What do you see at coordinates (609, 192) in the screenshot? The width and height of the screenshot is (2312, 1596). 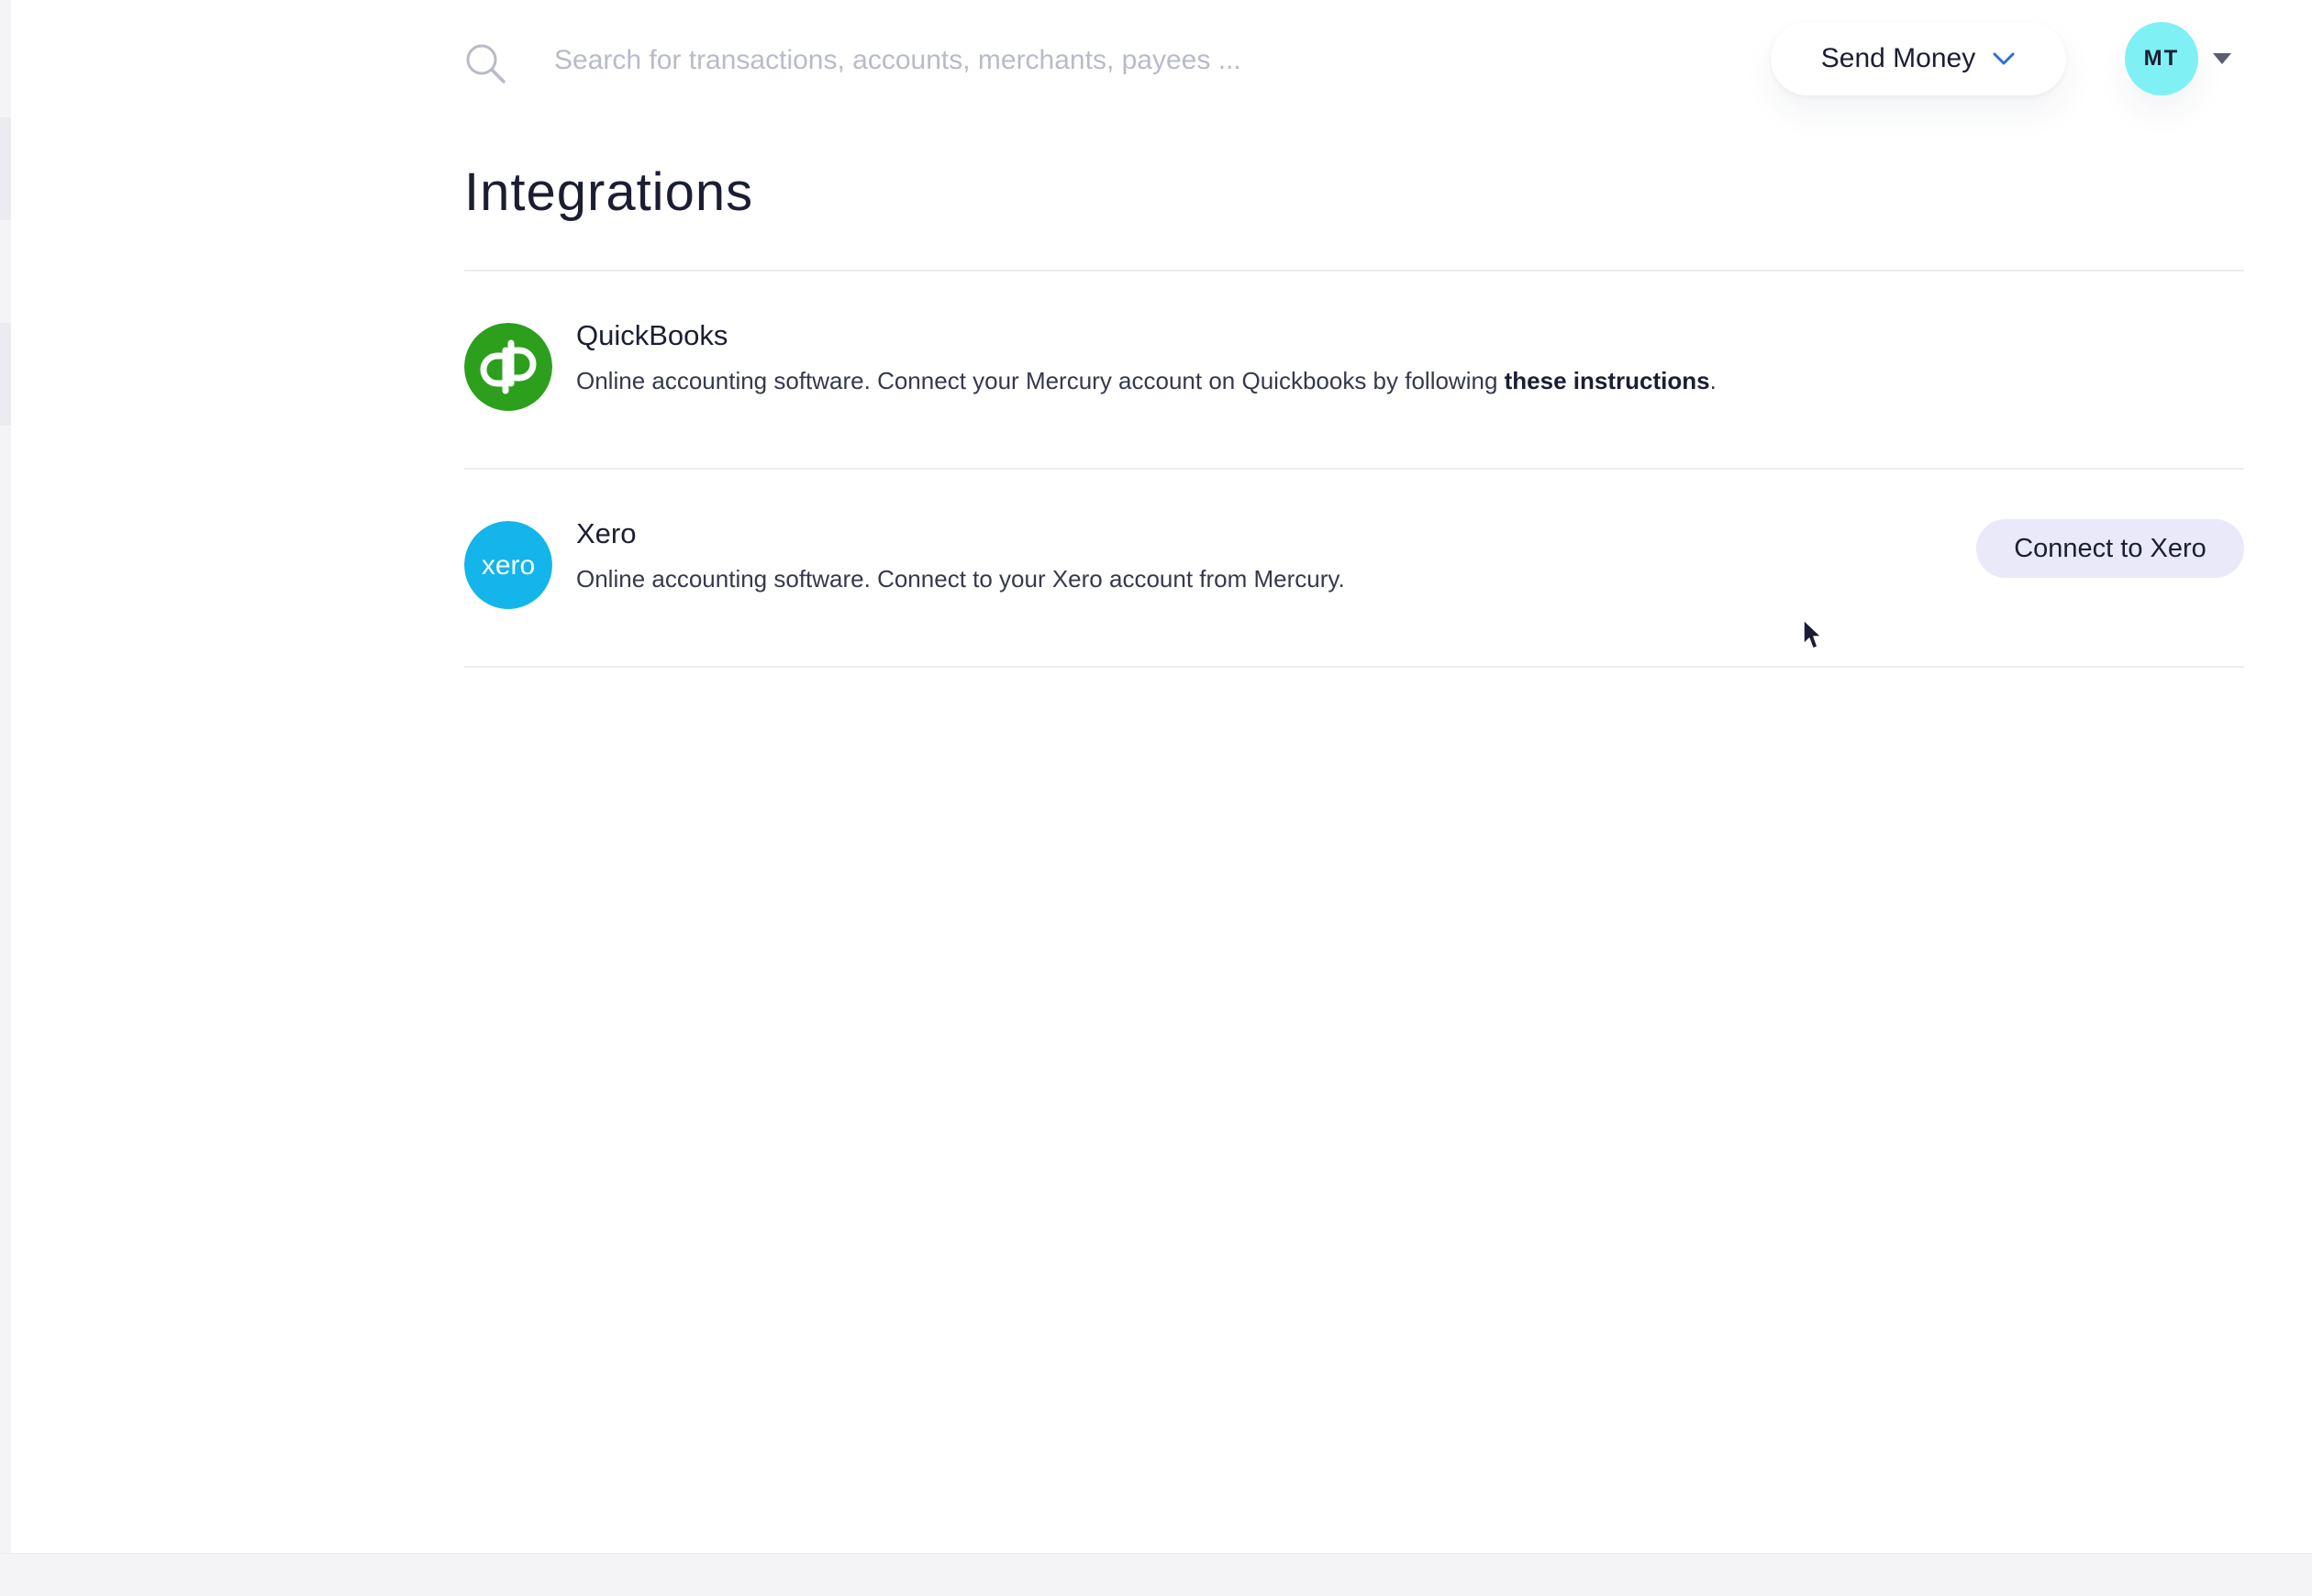 I see `page-title: Integrations` at bounding box center [609, 192].